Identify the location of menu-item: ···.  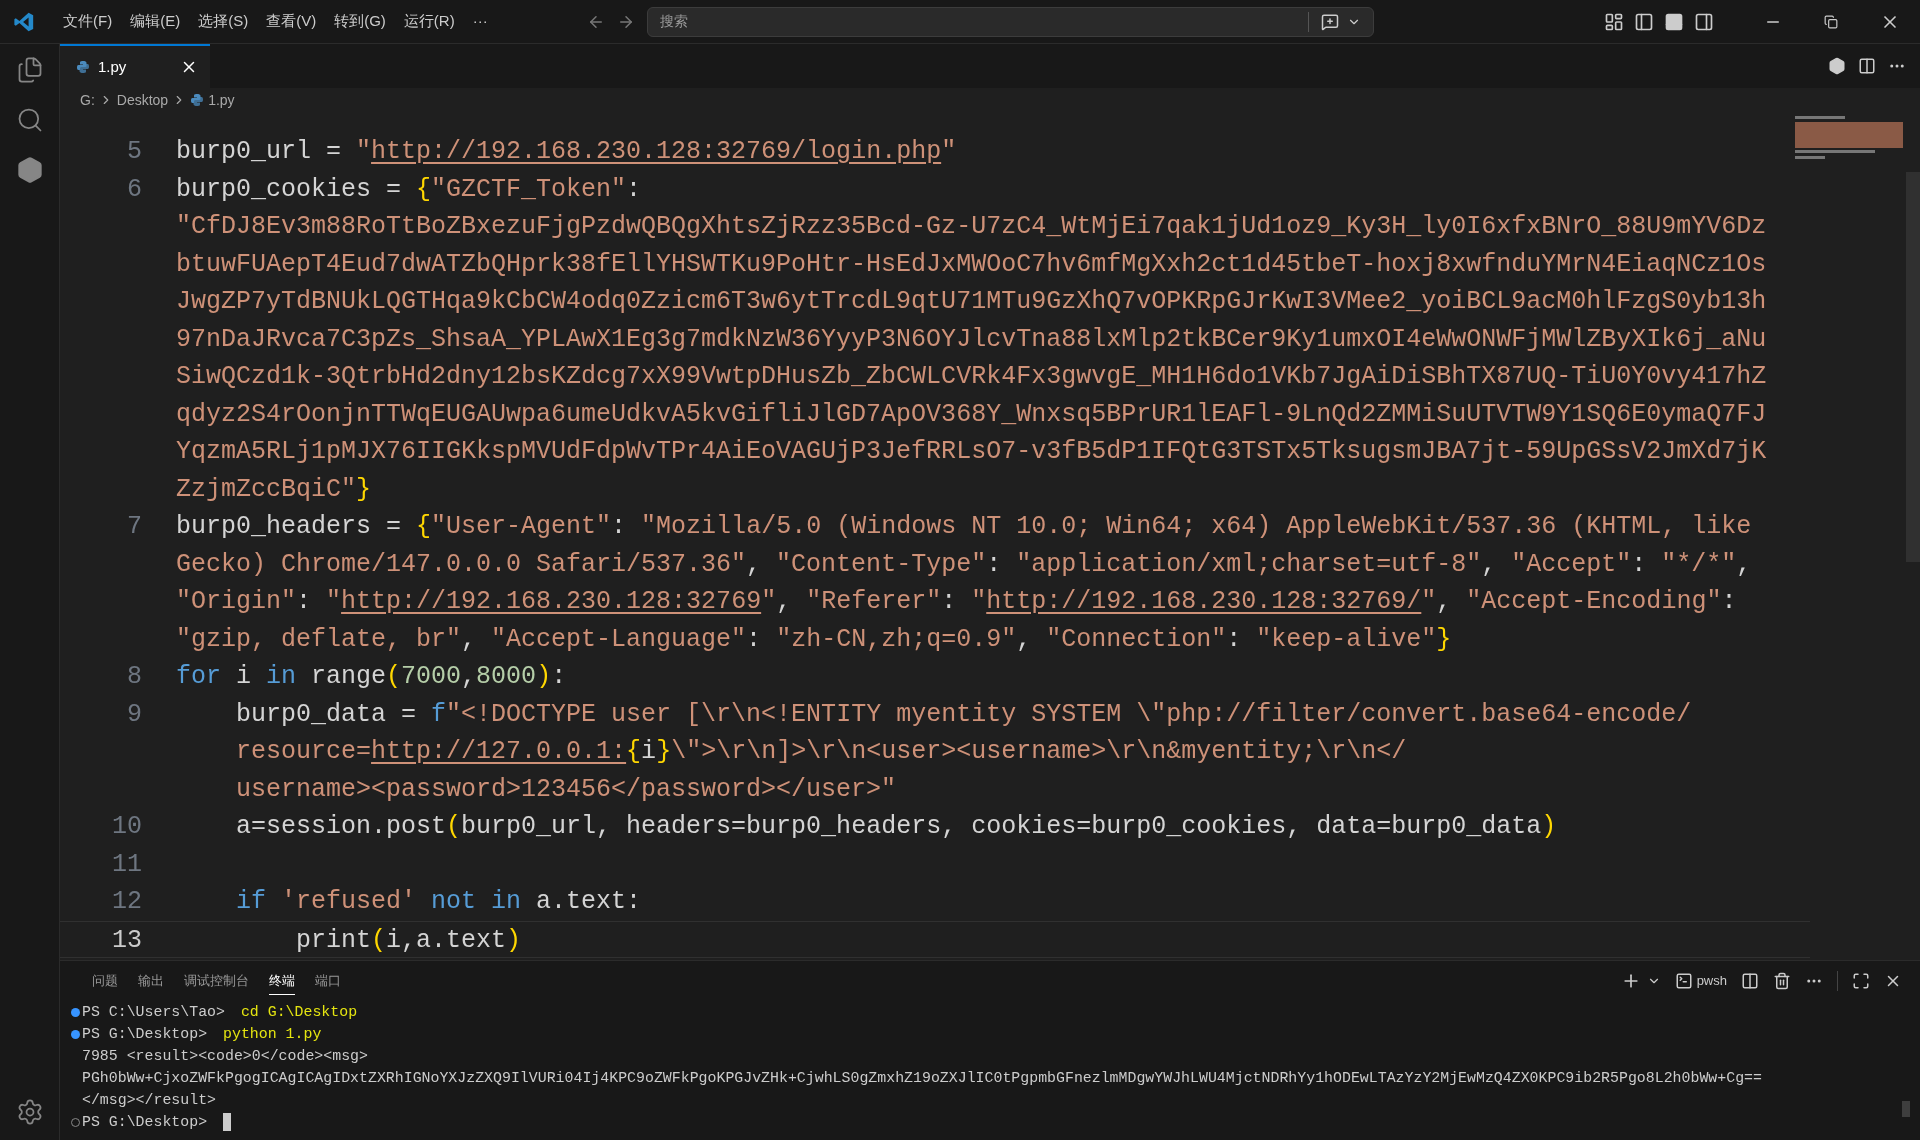
(480, 21).